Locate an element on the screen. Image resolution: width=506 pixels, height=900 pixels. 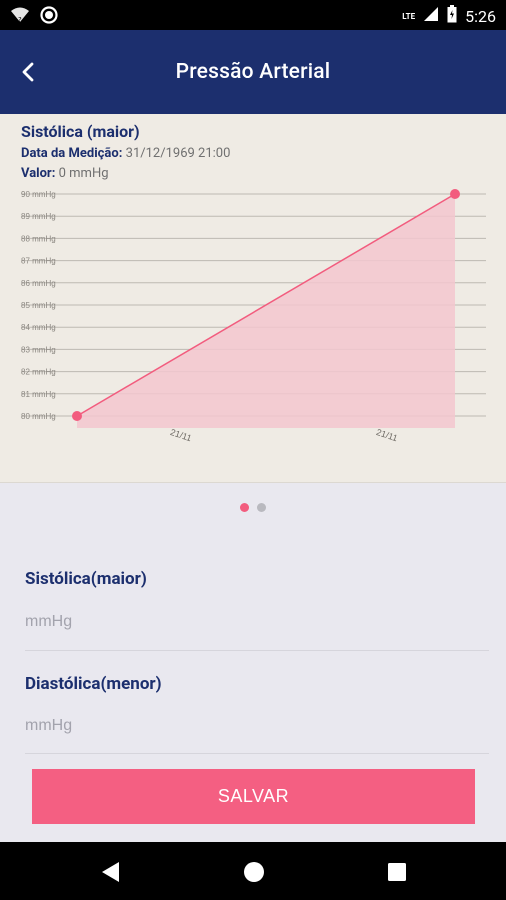
signal-icon is located at coordinates (431, 16).